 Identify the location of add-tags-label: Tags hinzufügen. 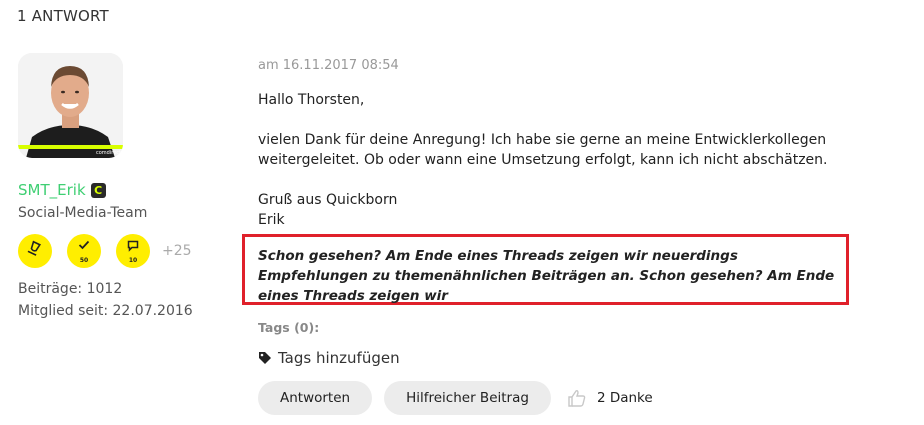
(339, 358).